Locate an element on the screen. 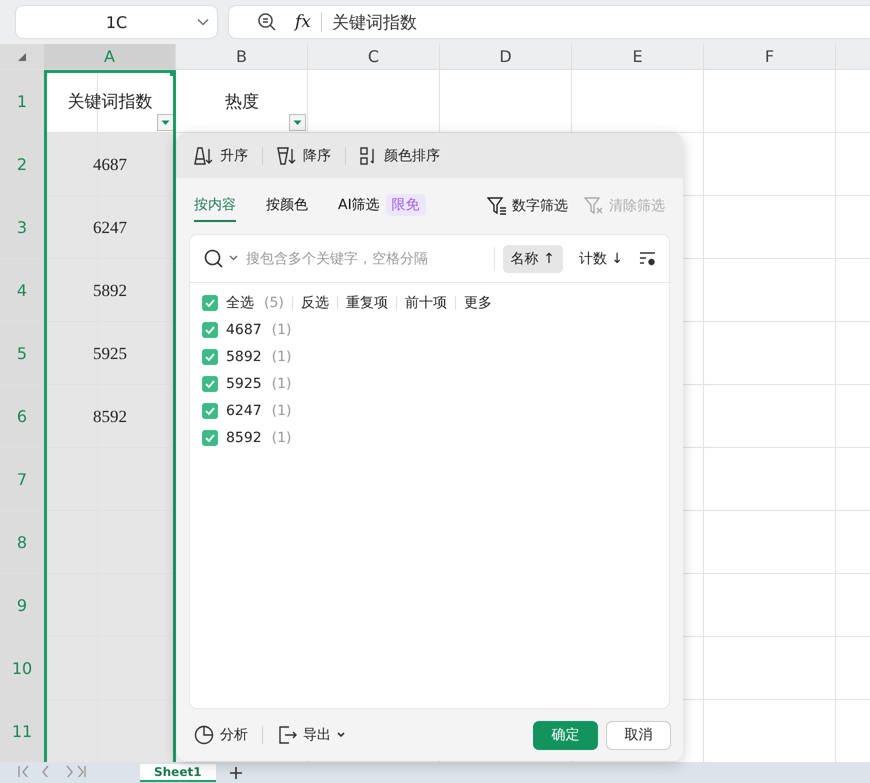 The width and height of the screenshot is (870, 783). select-all-label: 全选 is located at coordinates (240, 303).